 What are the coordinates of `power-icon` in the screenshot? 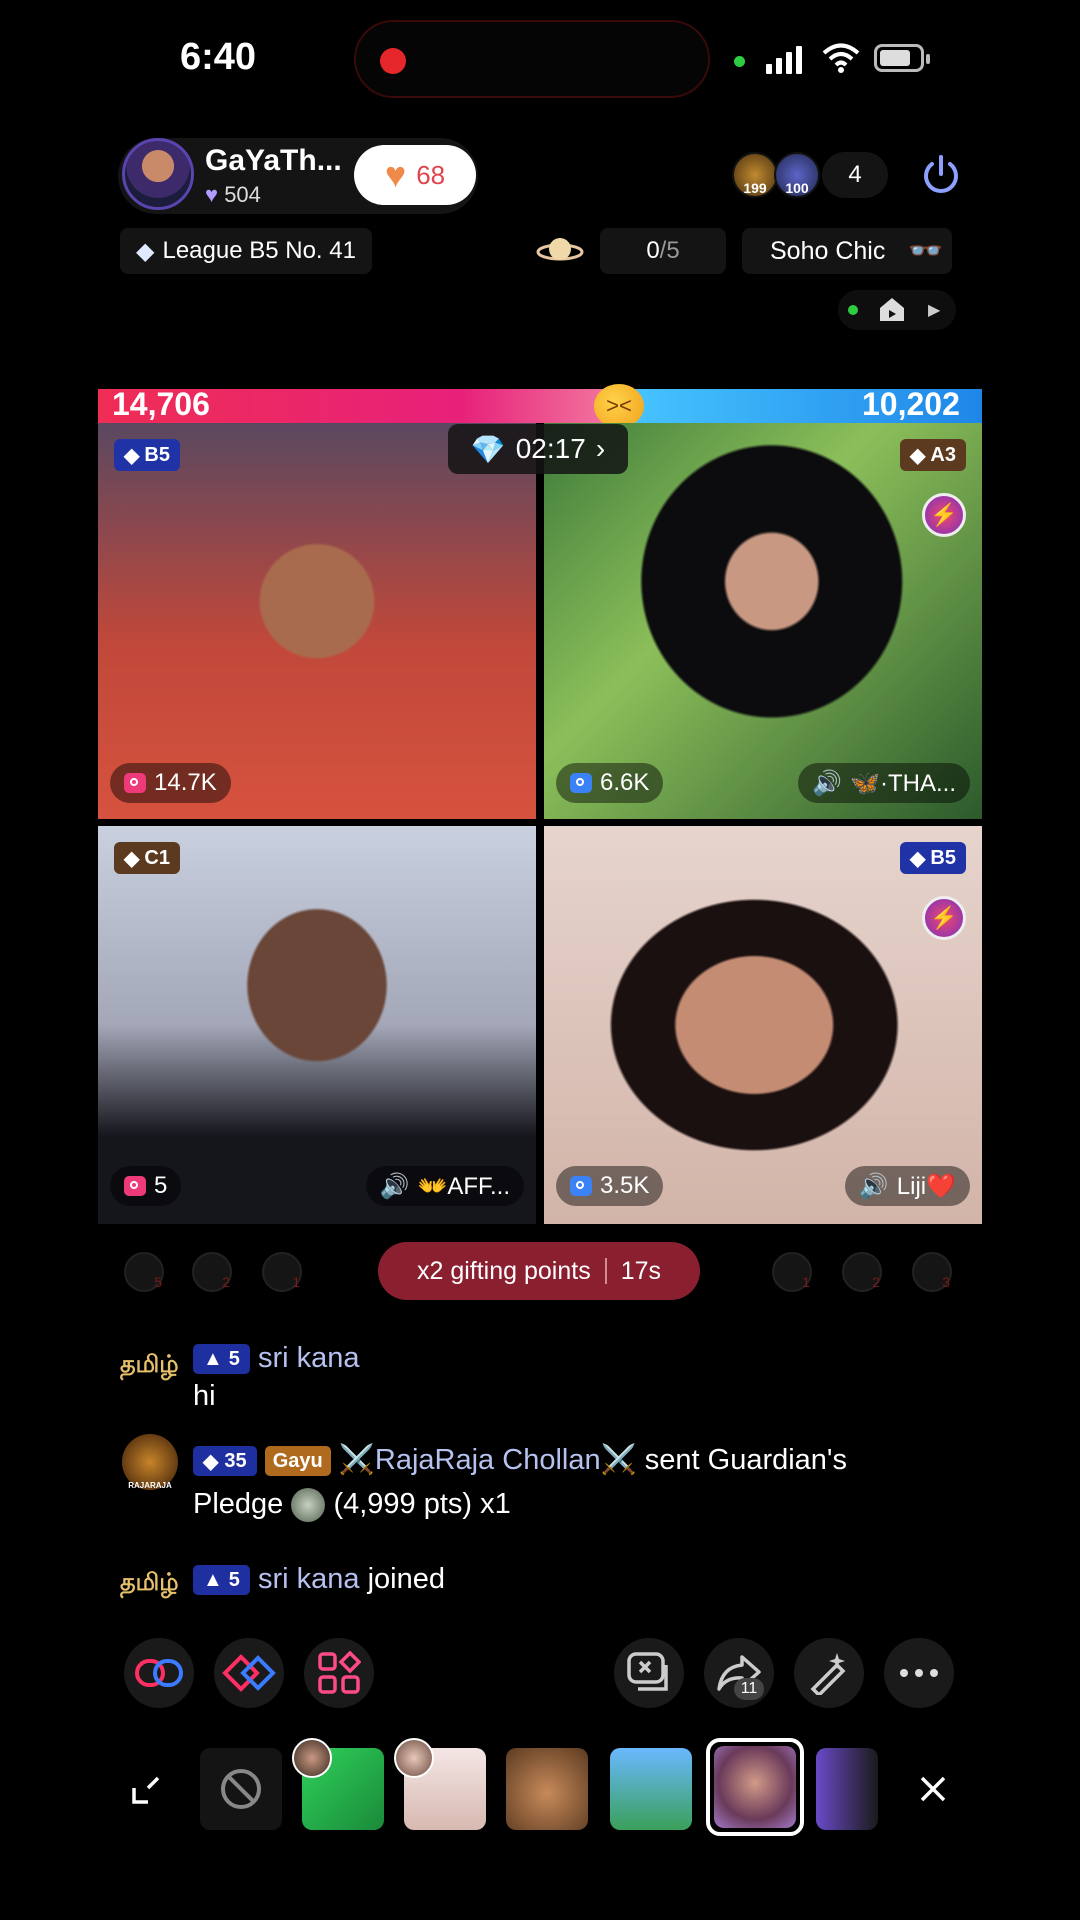 It's located at (941, 175).